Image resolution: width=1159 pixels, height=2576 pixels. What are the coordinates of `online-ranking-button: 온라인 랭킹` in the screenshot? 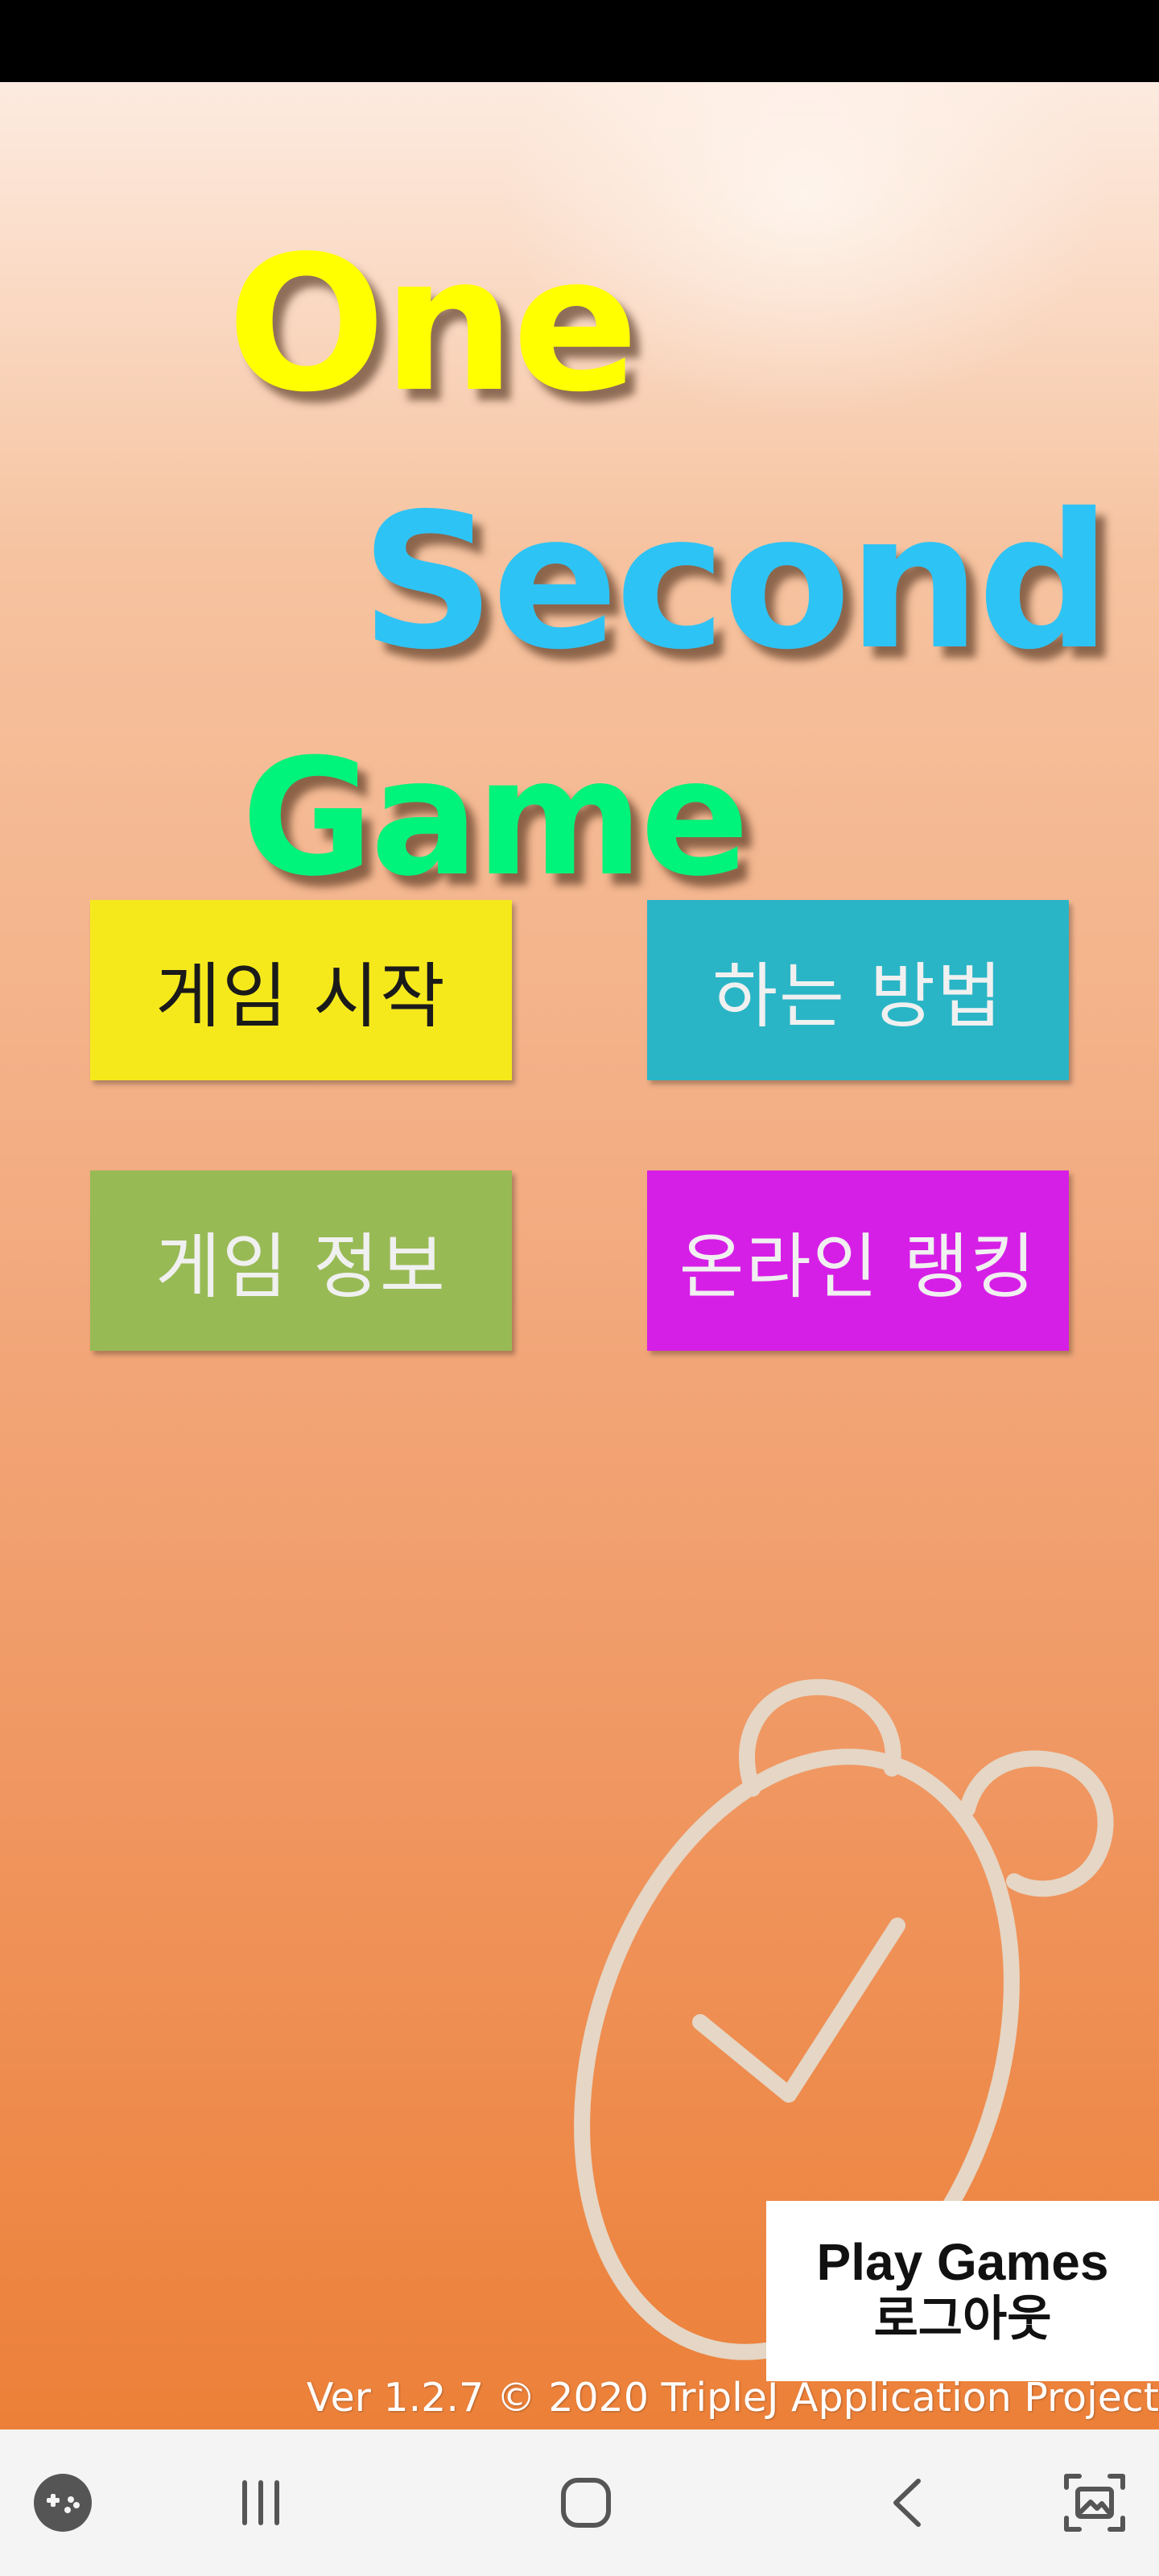 It's located at (858, 1260).